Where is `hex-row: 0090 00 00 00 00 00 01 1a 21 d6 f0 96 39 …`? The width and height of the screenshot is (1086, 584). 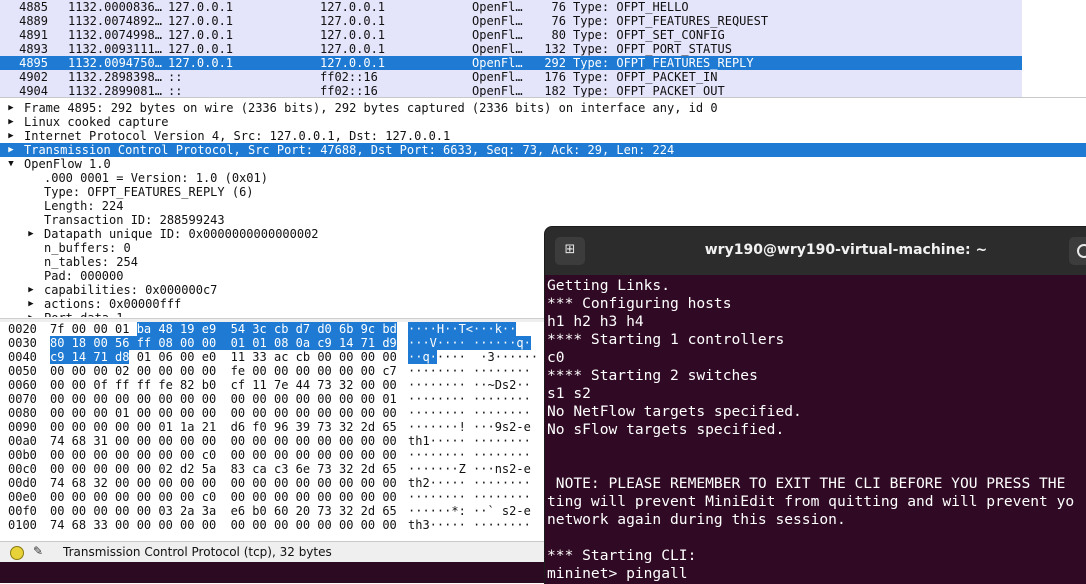 hex-row: 0090 00 00 00 00 00 01 1a 21 d6 f0 96 39 … is located at coordinates (273, 427).